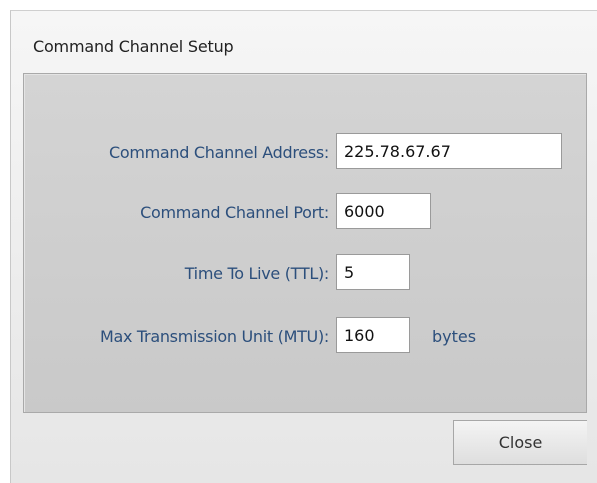 This screenshot has height=483, width=597. I want to click on address-row: Command Channel Address: 225.78.67.67, so click(306, 153).